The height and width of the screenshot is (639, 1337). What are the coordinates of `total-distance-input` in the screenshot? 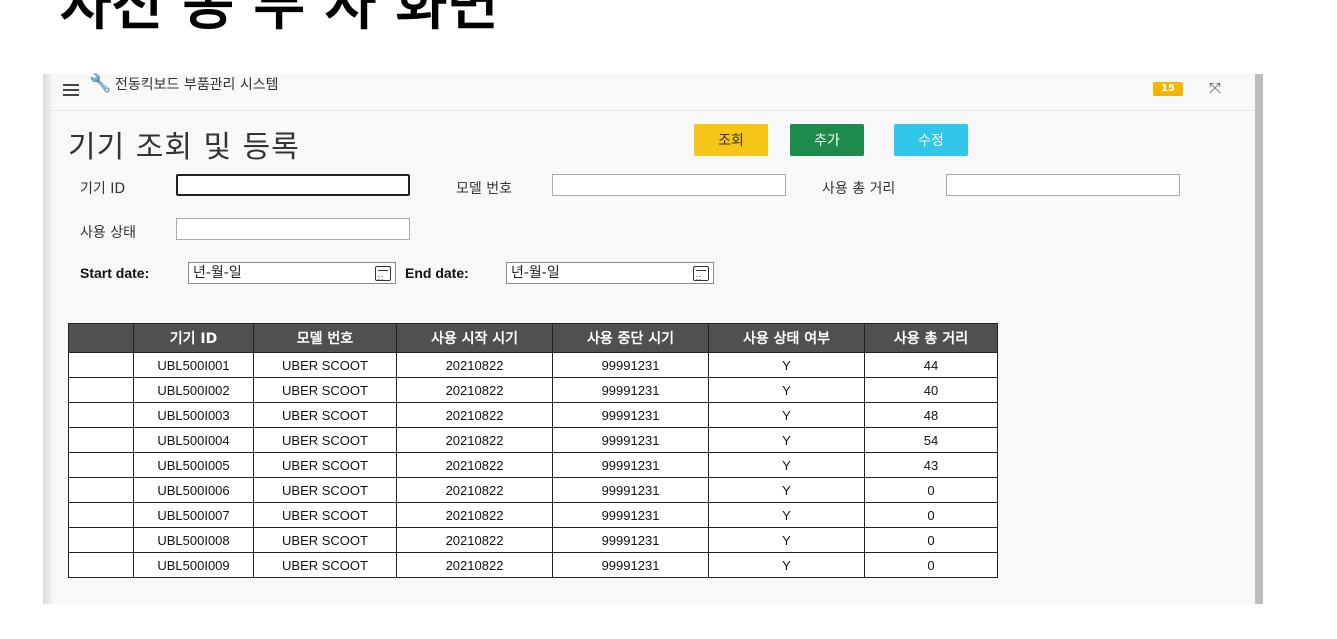 It's located at (1063, 185).